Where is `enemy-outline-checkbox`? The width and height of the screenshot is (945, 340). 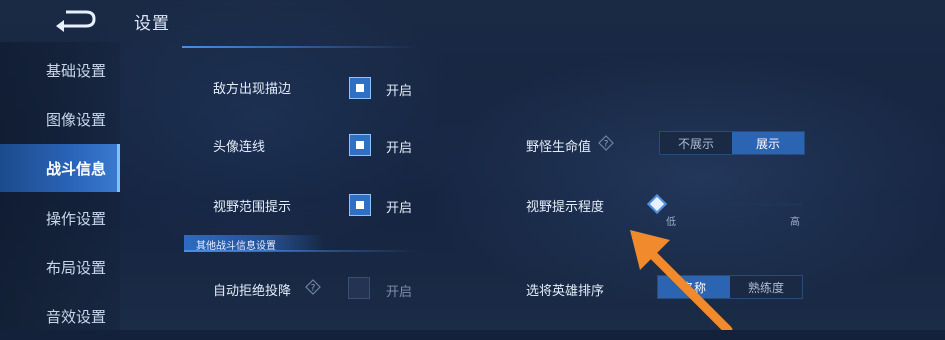 enemy-outline-checkbox is located at coordinates (360, 88).